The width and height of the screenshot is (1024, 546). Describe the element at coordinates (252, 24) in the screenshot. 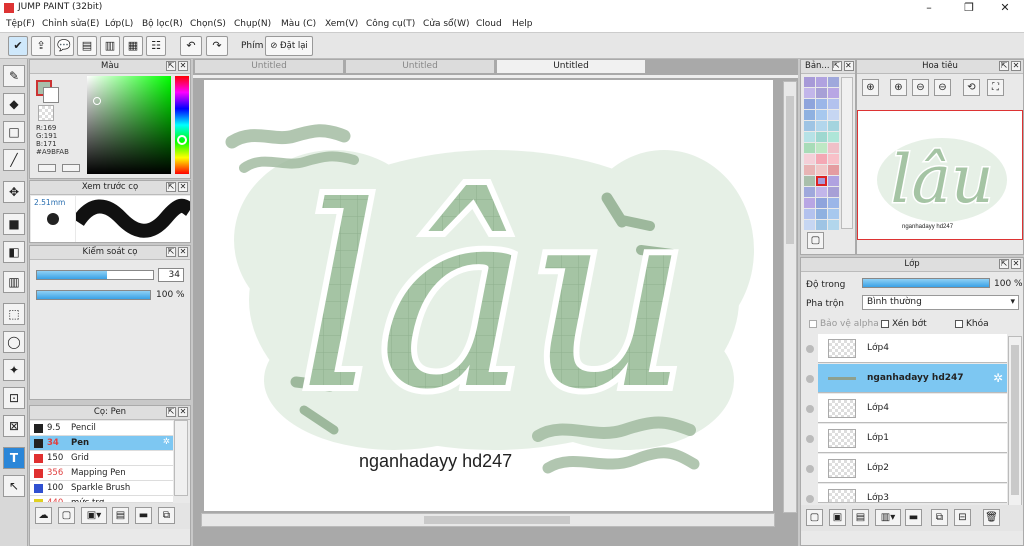

I see `menu-capture: Chụp(N)` at that location.